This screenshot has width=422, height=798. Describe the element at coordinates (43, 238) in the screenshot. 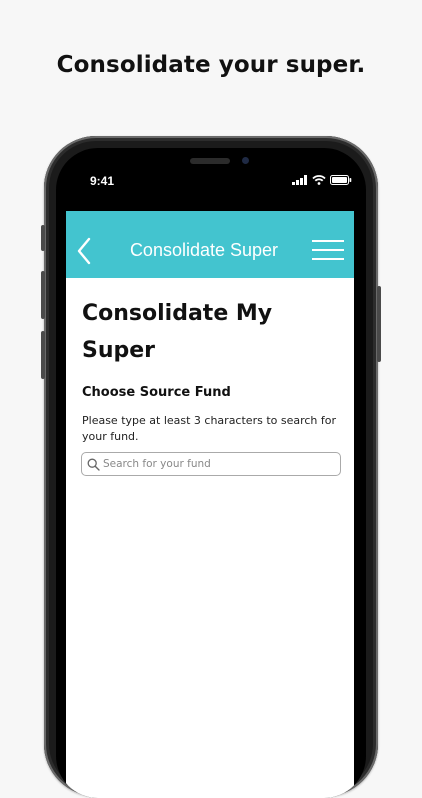

I see `mute-switch` at that location.